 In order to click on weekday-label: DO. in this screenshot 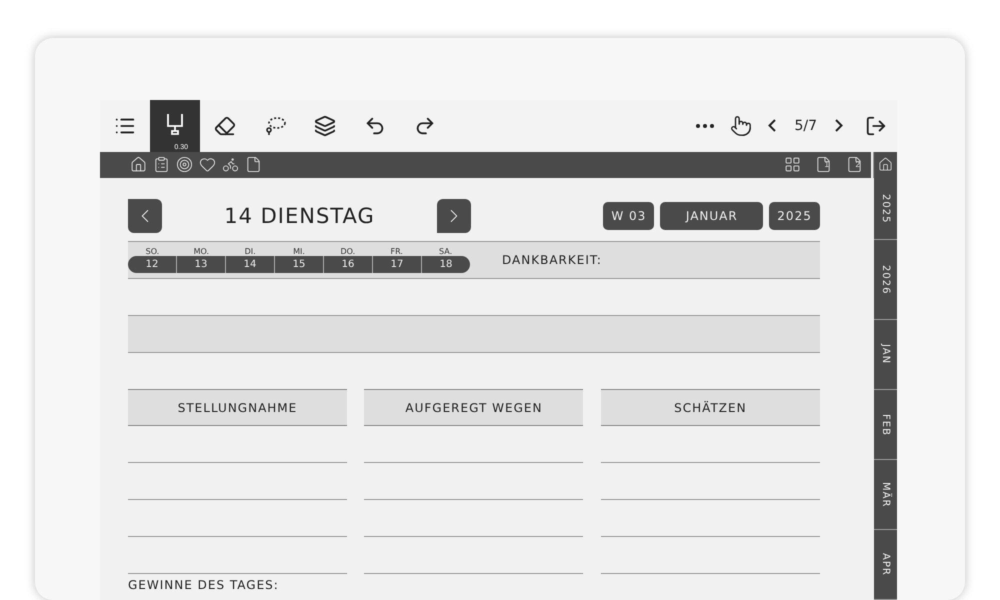, I will do `click(348, 251)`.